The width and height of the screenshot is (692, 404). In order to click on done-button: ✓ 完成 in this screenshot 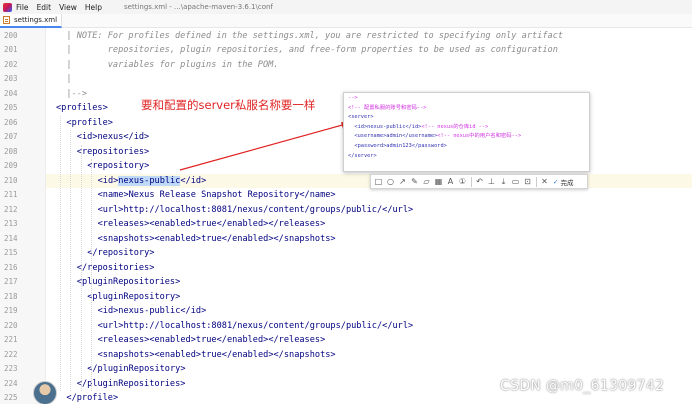, I will do `click(563, 182)`.